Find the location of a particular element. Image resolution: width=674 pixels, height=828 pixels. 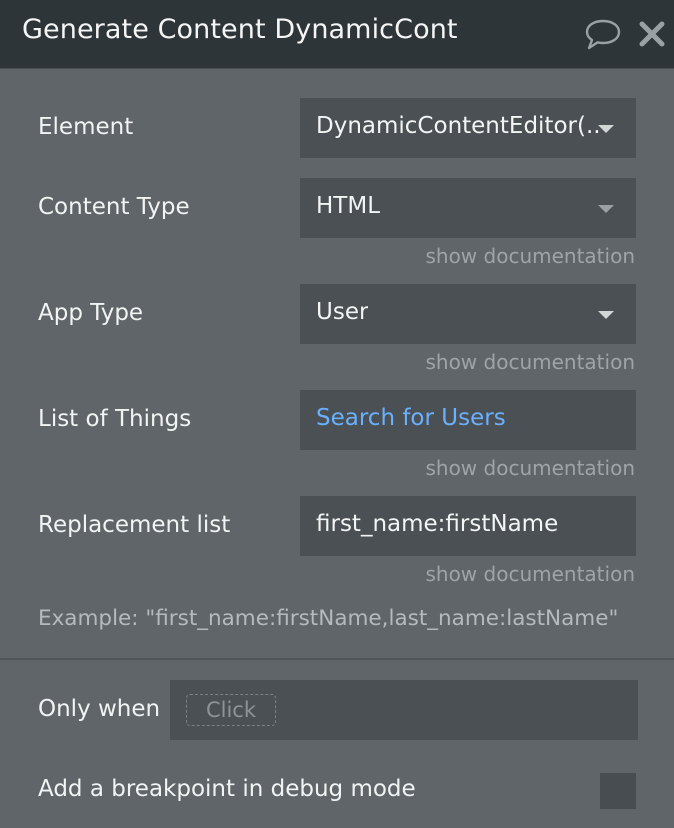

replacement-list-input: first_name:firstName is located at coordinates (468, 526).